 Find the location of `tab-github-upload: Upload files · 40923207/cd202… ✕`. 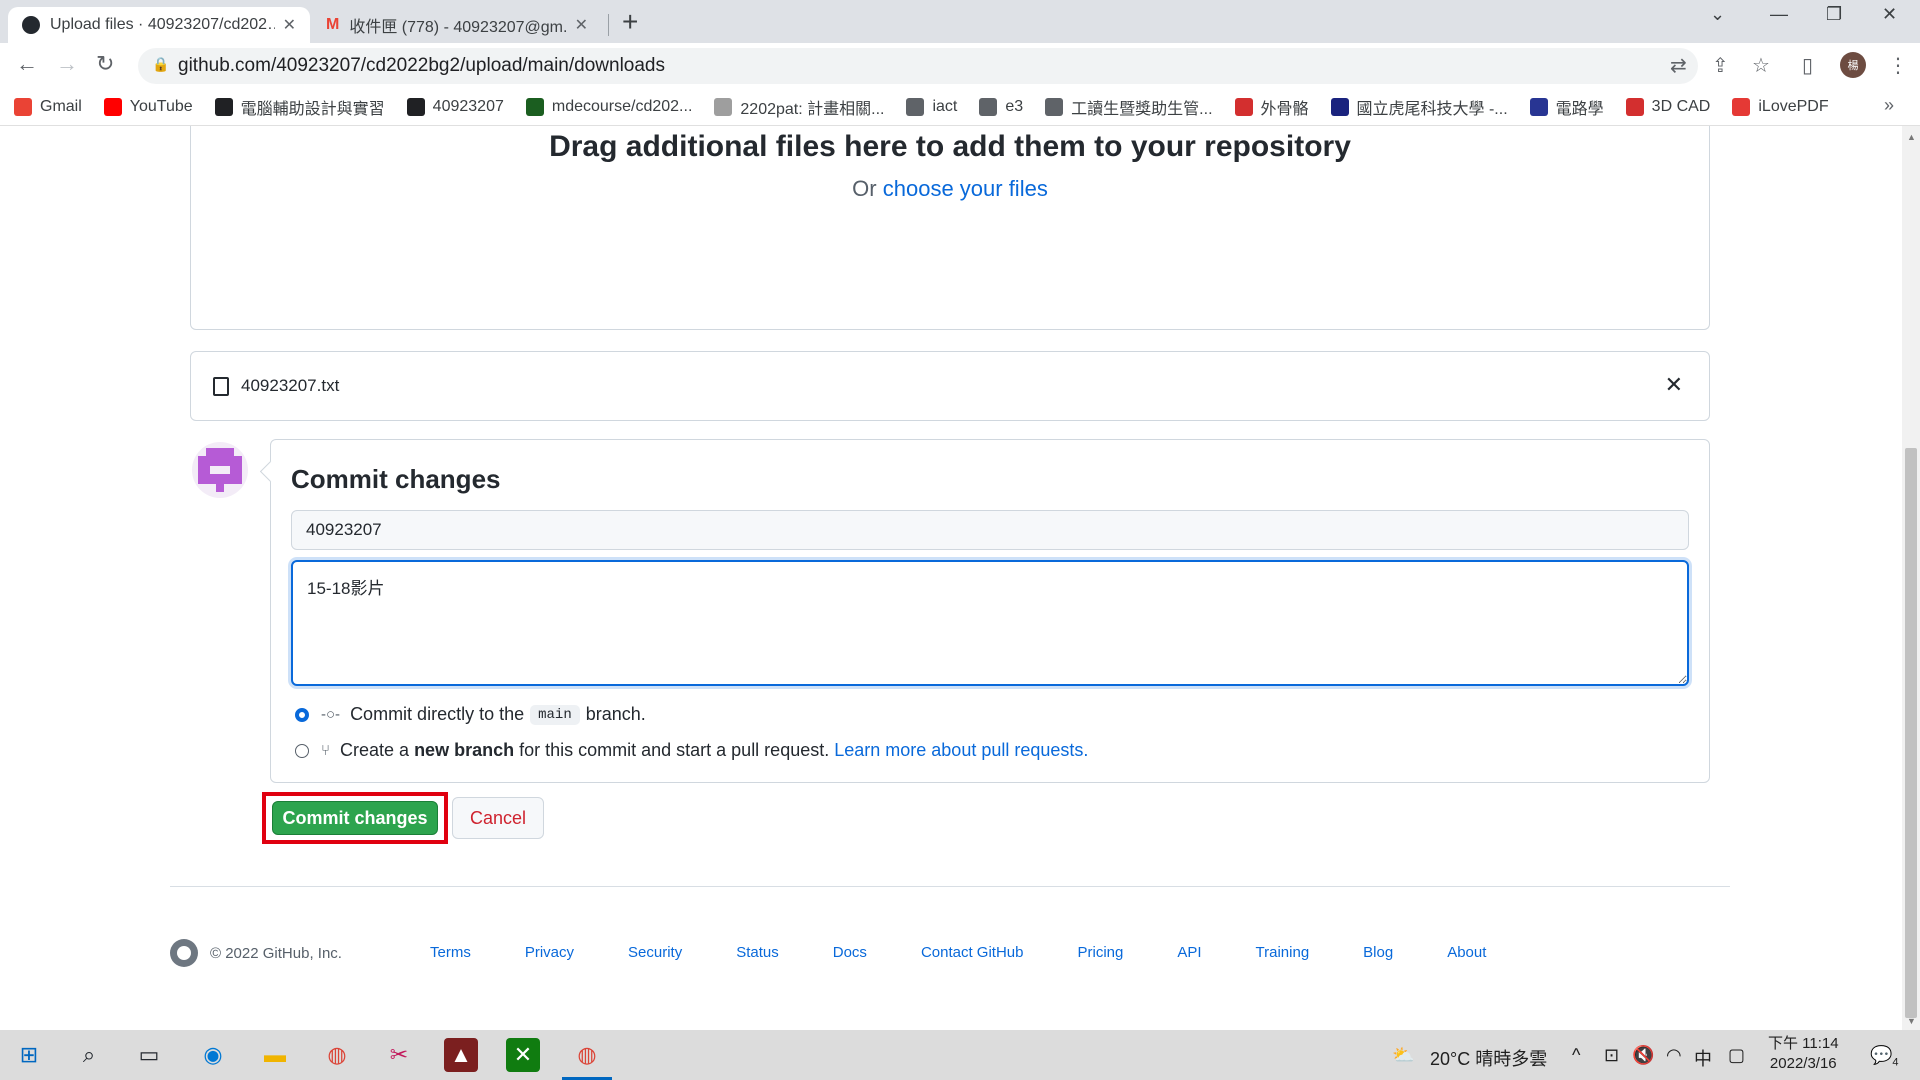

tab-github-upload: Upload files · 40923207/cd202… ✕ is located at coordinates (159, 25).